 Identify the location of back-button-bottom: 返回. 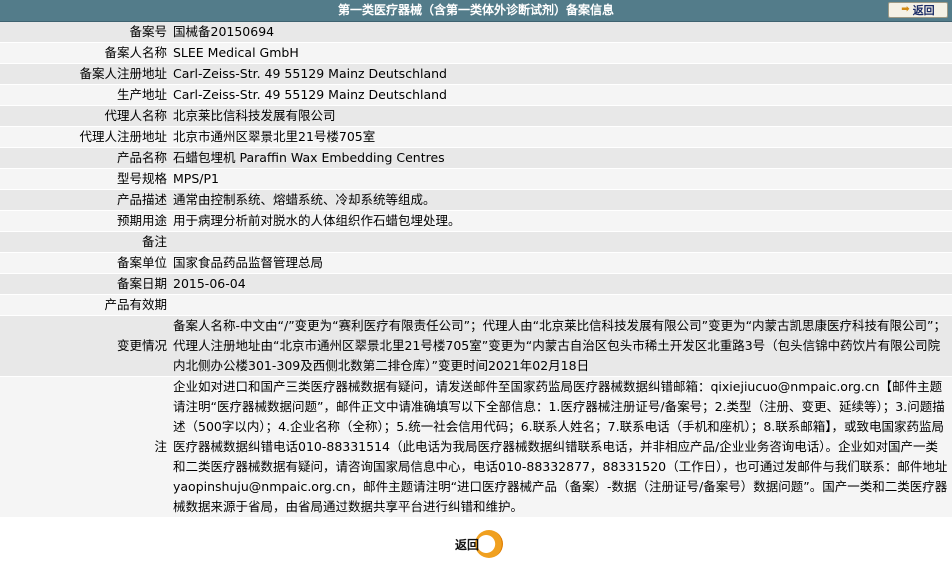
(478, 543).